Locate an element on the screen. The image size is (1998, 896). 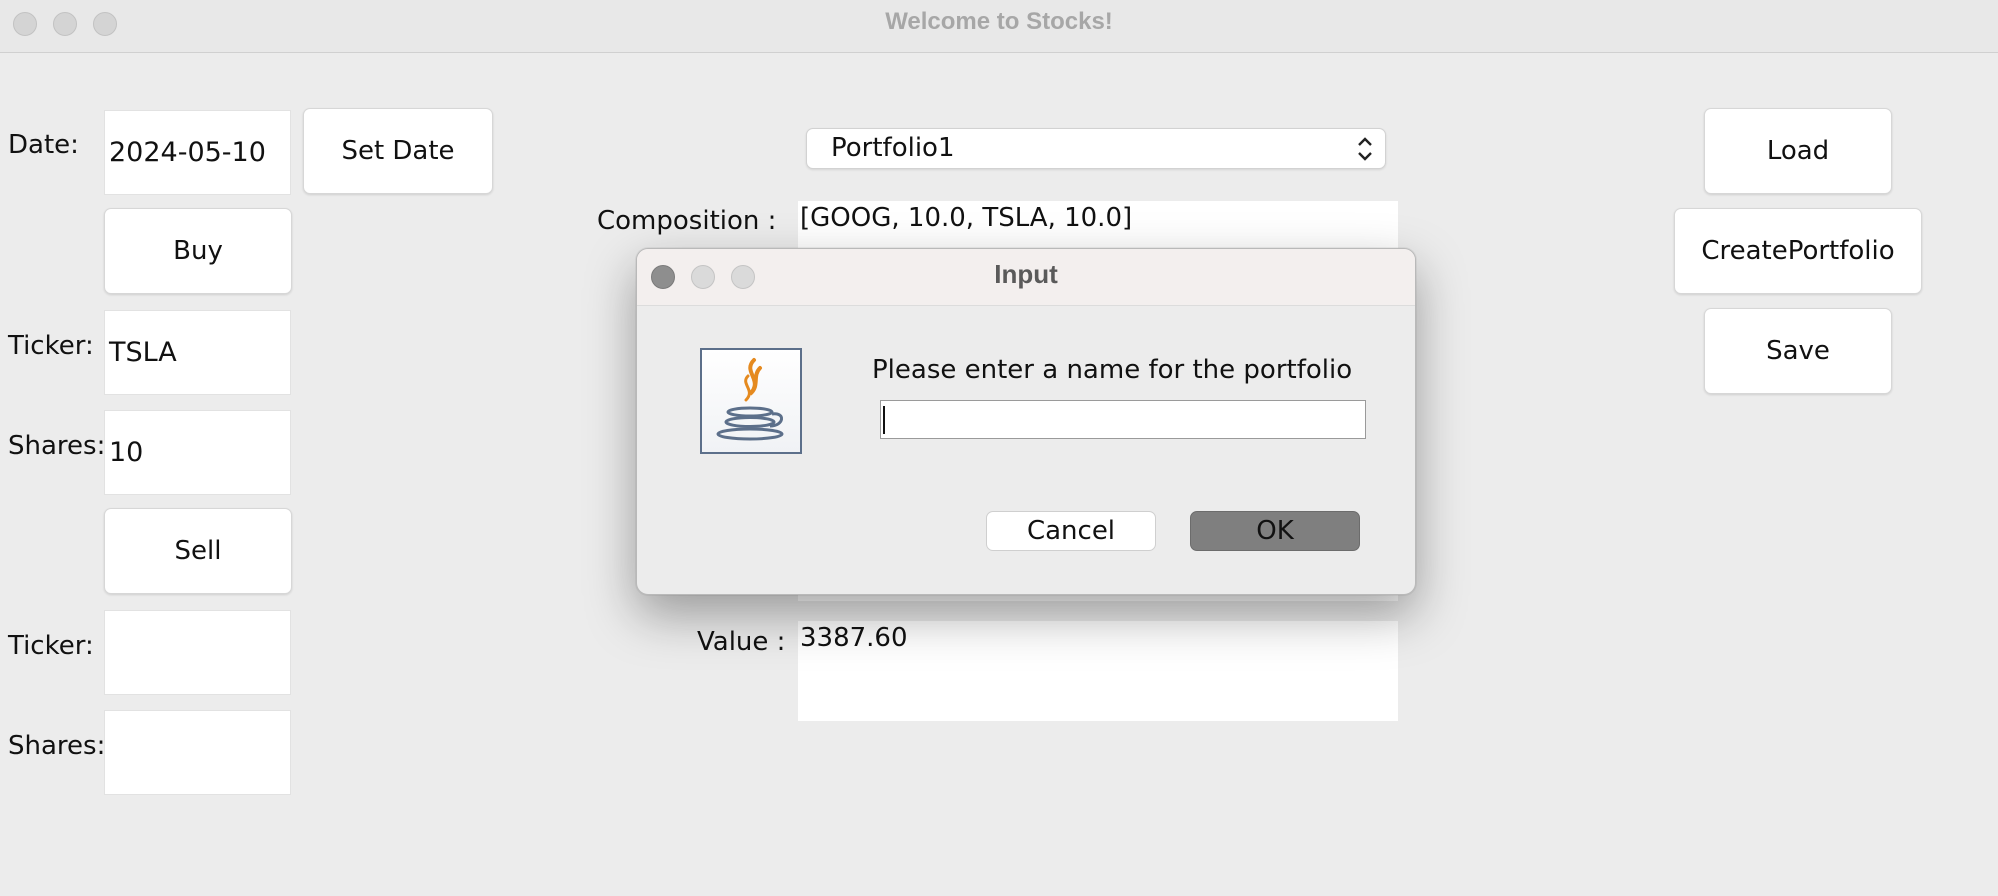
dialog-message: Please enter a name for the portfolio is located at coordinates (1112, 370).